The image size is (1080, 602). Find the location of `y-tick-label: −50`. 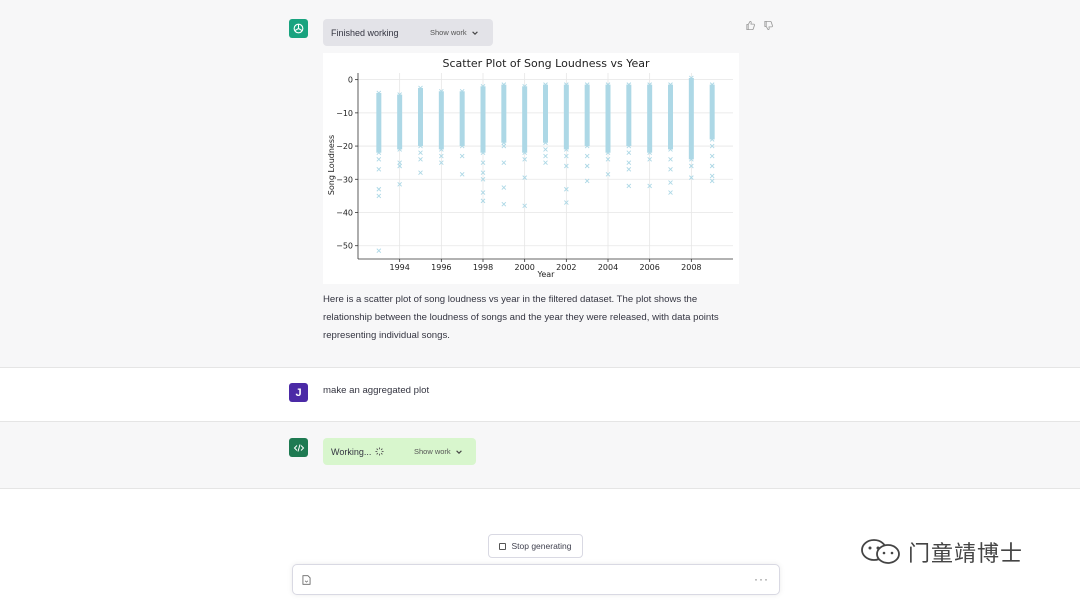

y-tick-label: −50 is located at coordinates (344, 246).